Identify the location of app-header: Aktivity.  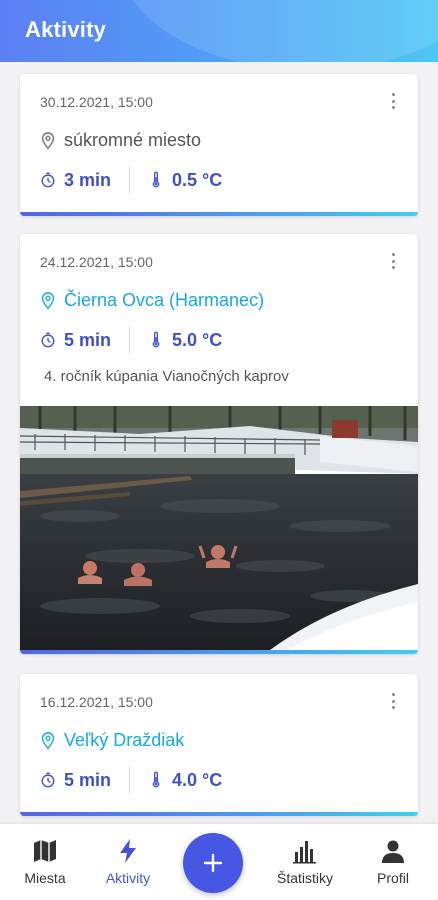
(219, 31).